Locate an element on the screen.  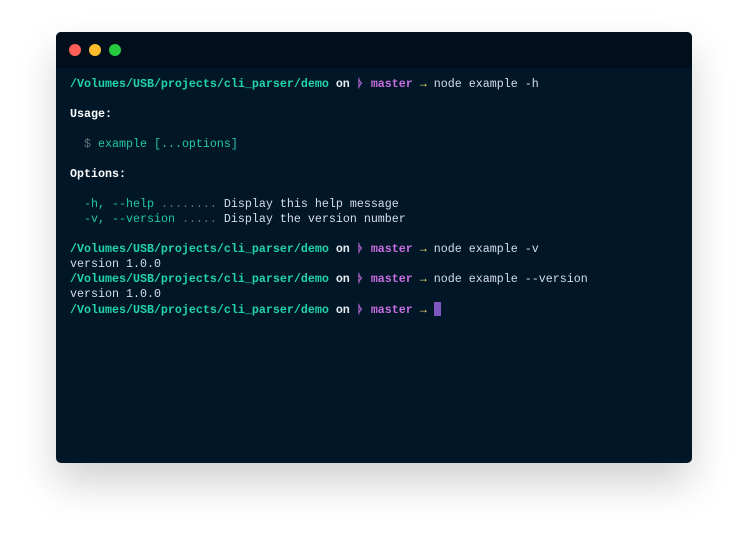
dollar-sign: $ is located at coordinates (87, 144).